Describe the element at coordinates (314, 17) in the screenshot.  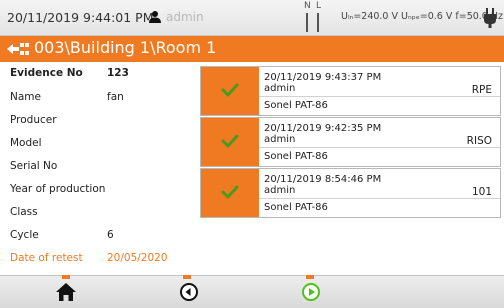
I see `phase-indicator: N L` at that location.